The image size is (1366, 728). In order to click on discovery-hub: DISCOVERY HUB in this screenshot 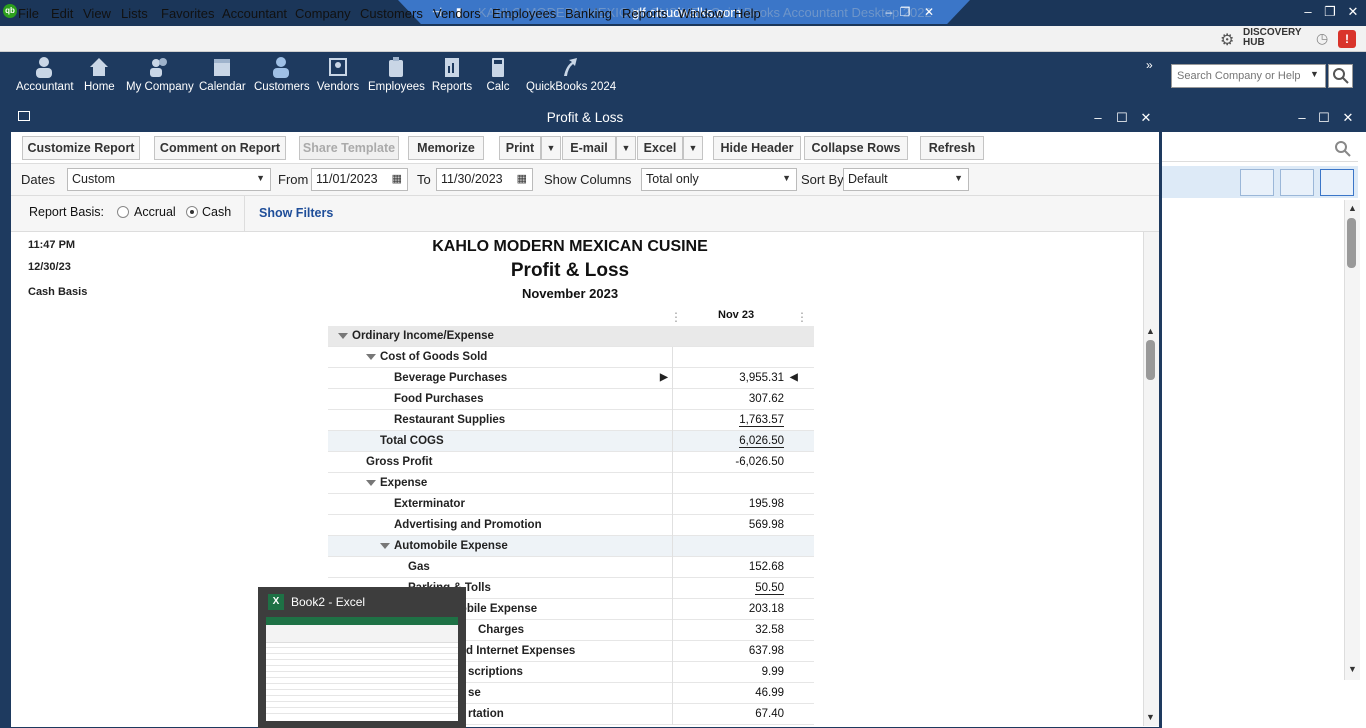, I will do `click(1272, 38)`.